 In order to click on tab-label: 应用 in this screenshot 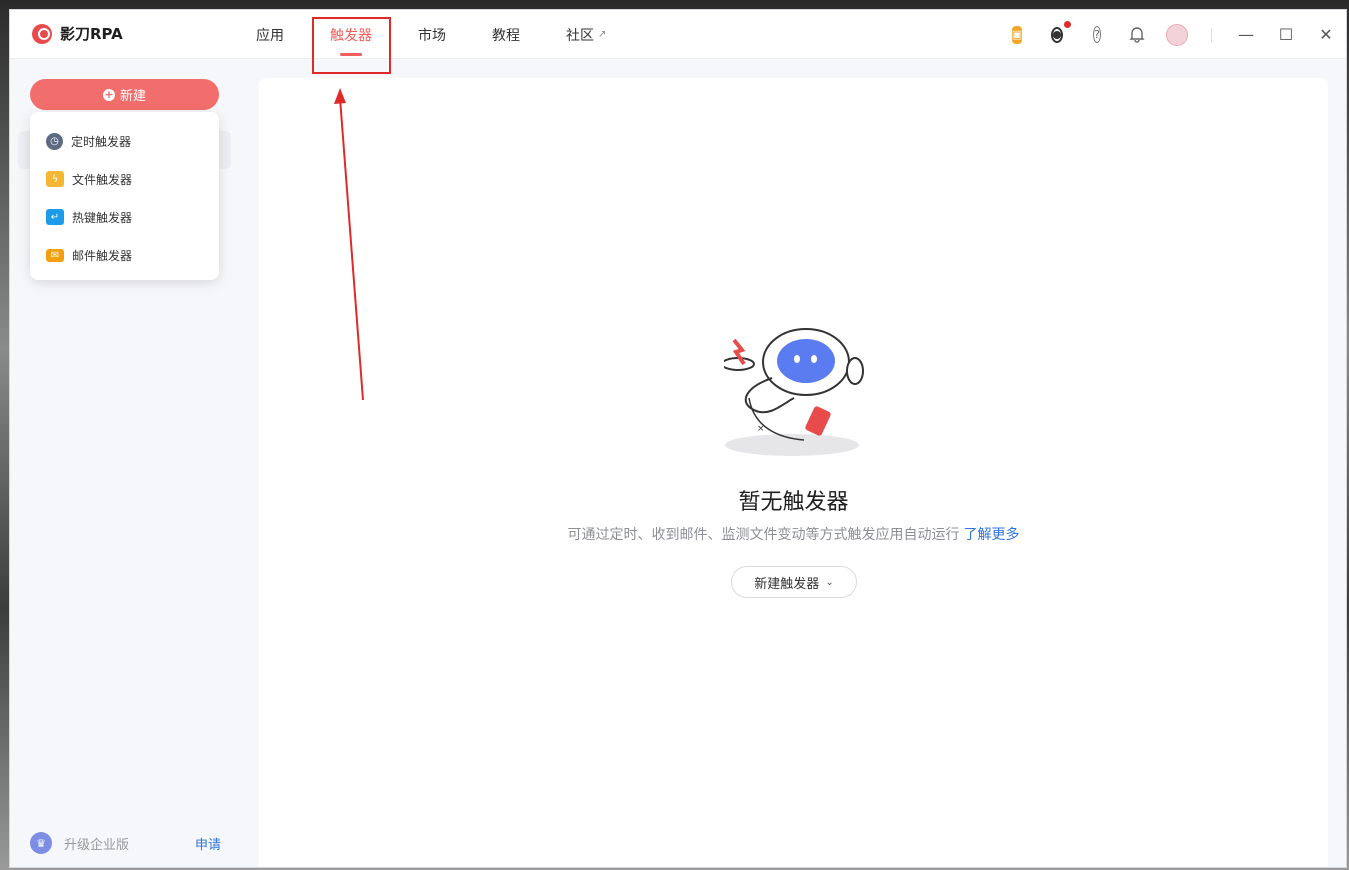, I will do `click(270, 35)`.